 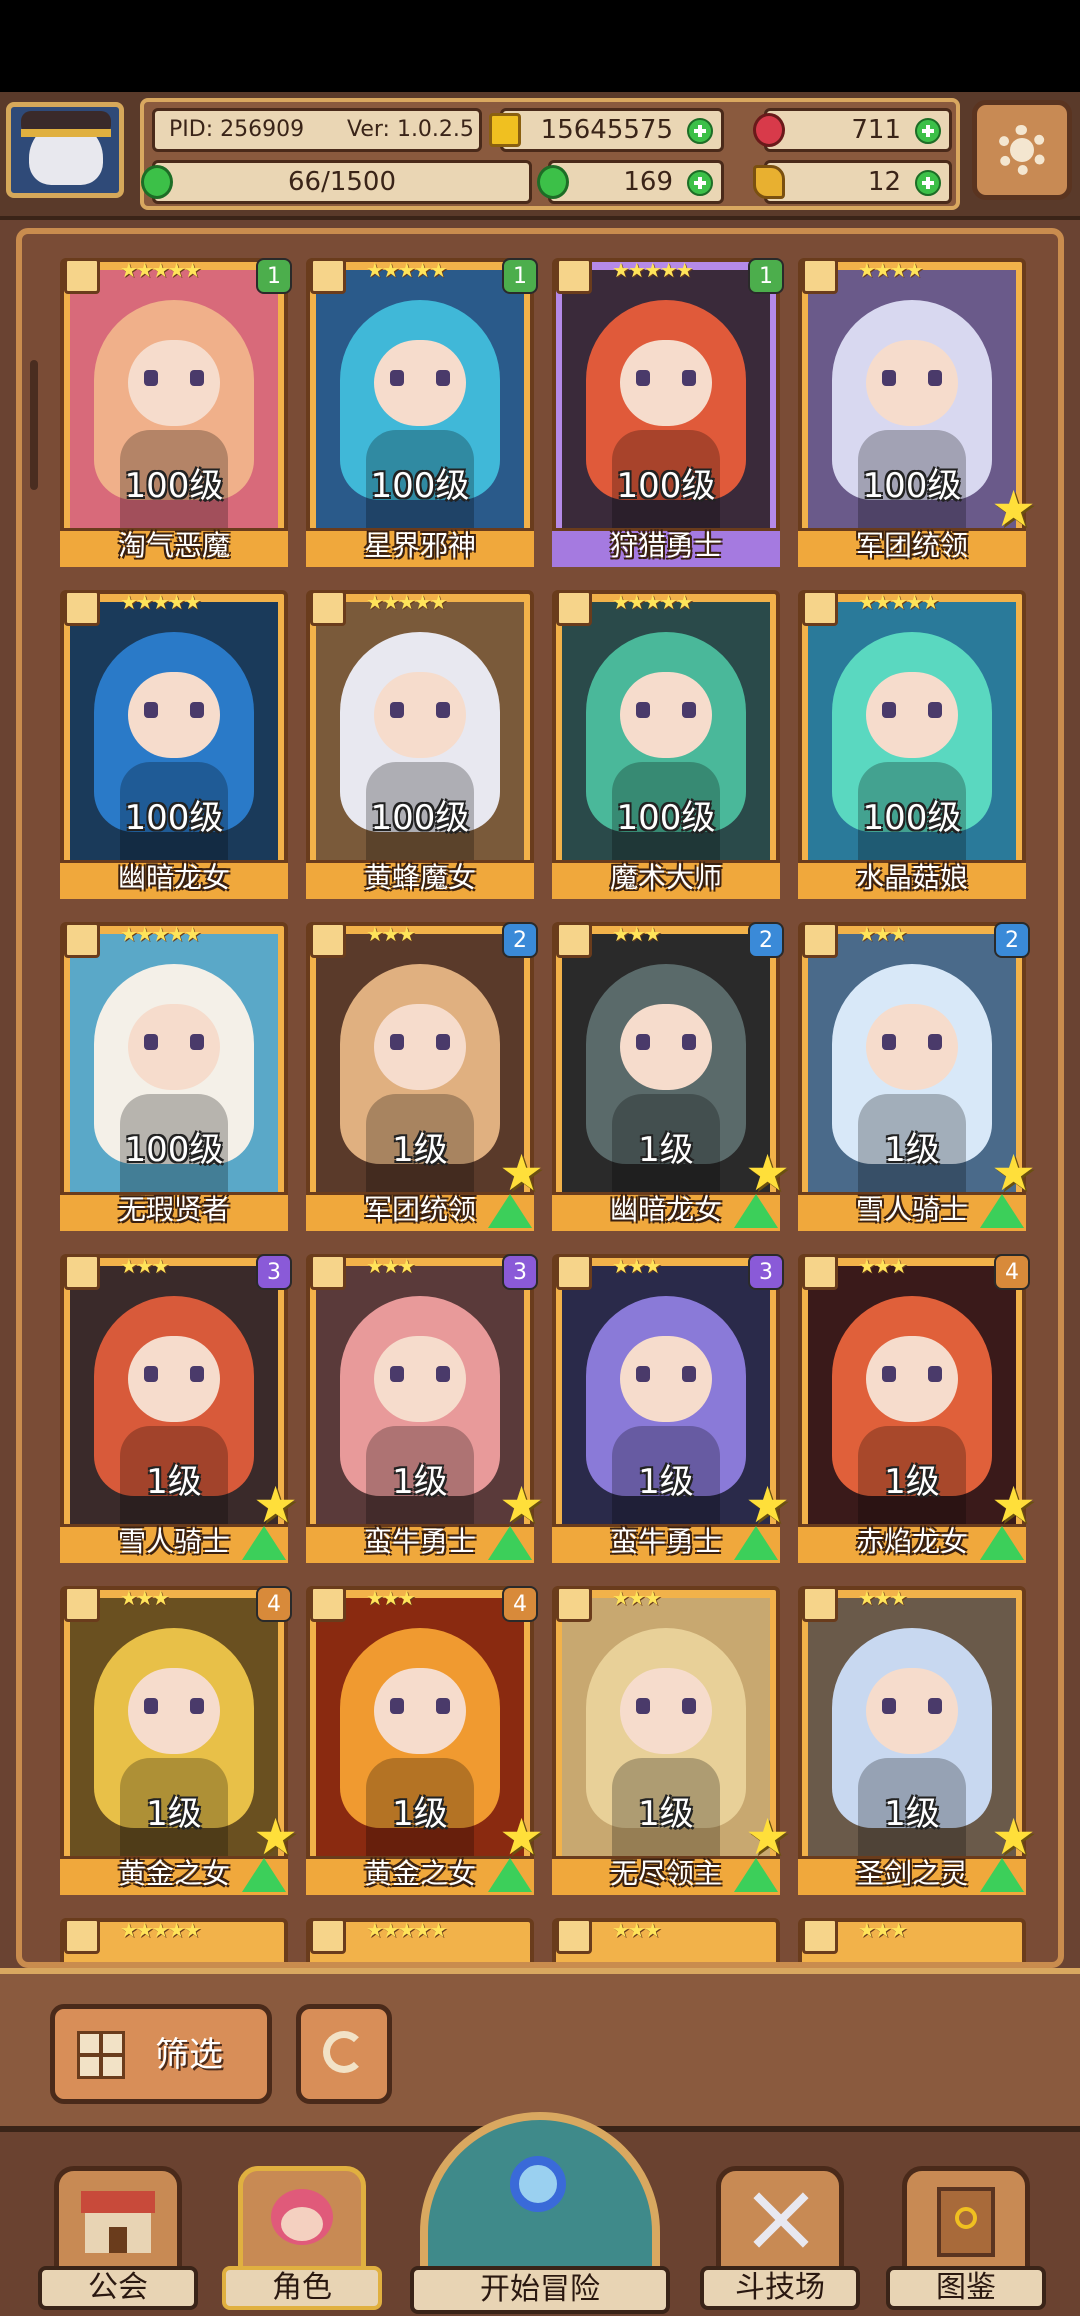 I want to click on settings-button, so click(x=1022, y=150).